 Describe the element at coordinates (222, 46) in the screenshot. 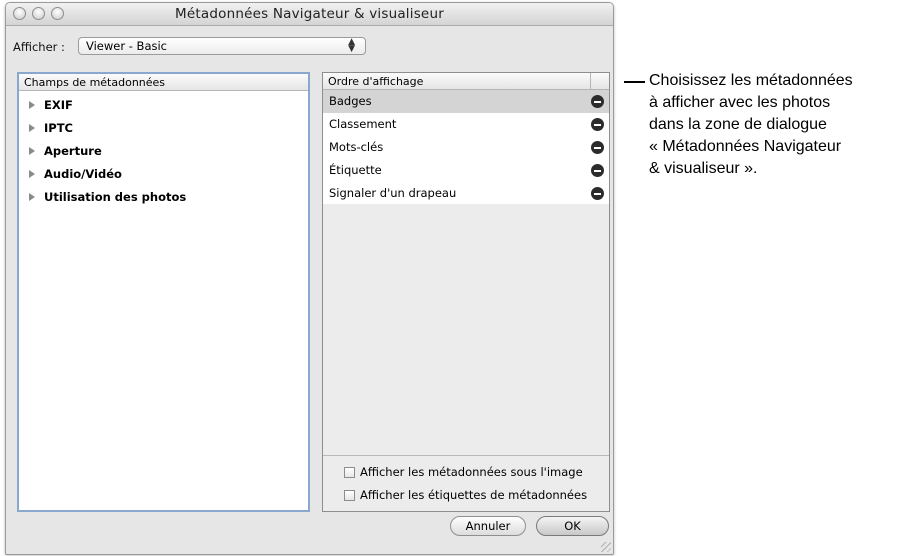

I see `view-preset-popup: Viewer - Basic ▲ ▼` at that location.